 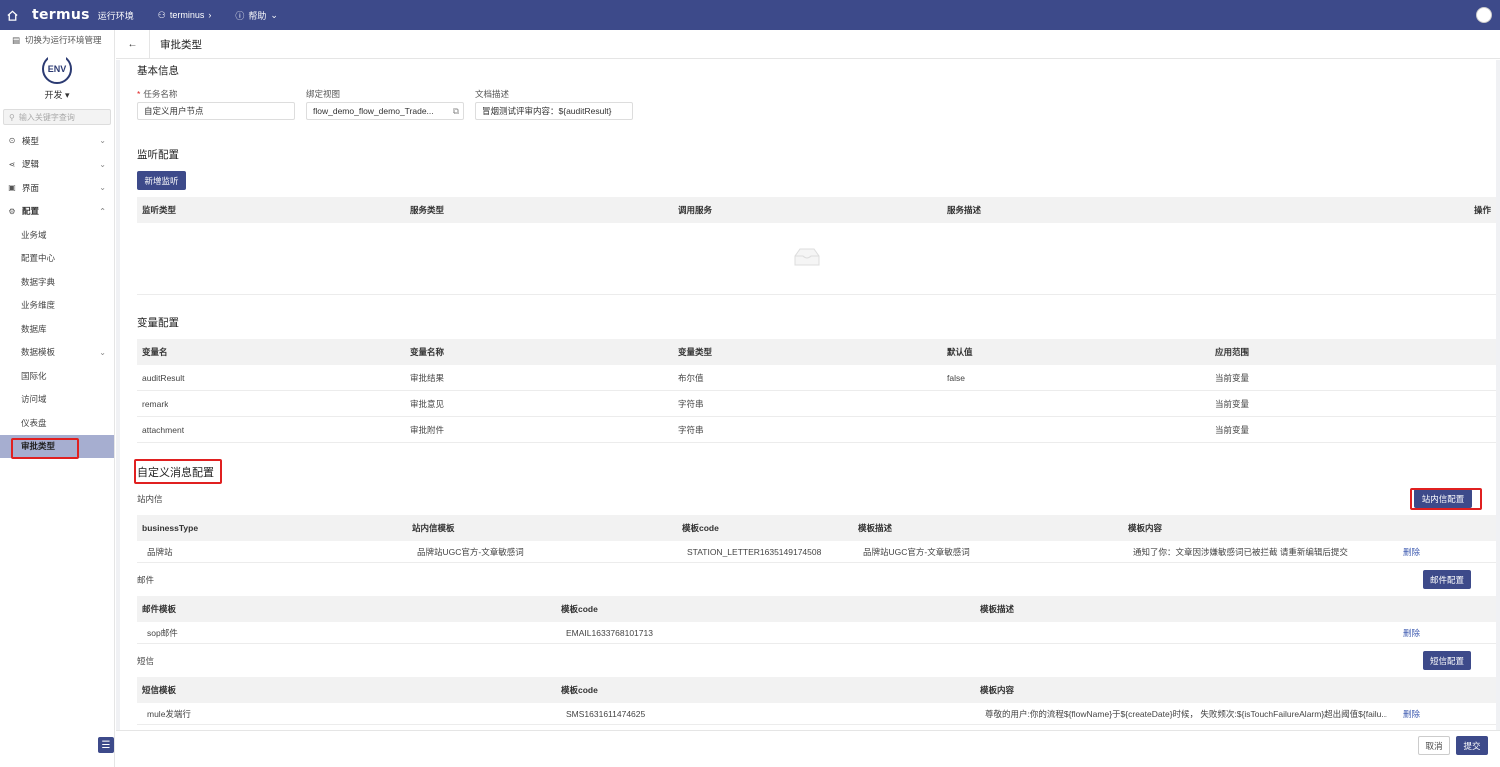 I want to click on cell: attachment, so click(x=163, y=429).